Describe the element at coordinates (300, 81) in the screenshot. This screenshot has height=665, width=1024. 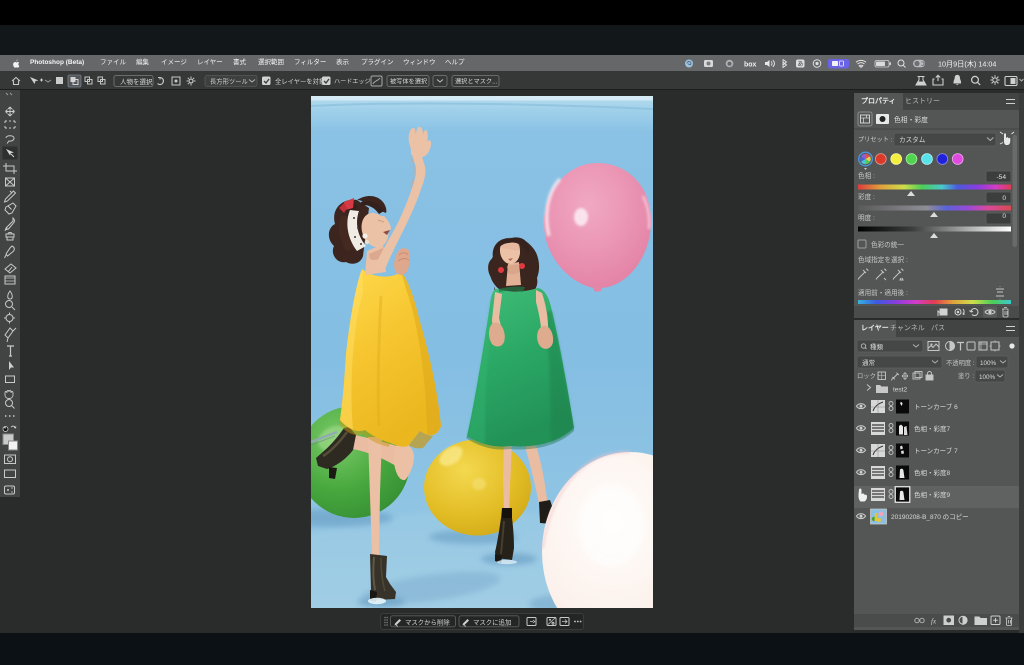
I see `svg-text: 全レイヤーを対象` at that location.